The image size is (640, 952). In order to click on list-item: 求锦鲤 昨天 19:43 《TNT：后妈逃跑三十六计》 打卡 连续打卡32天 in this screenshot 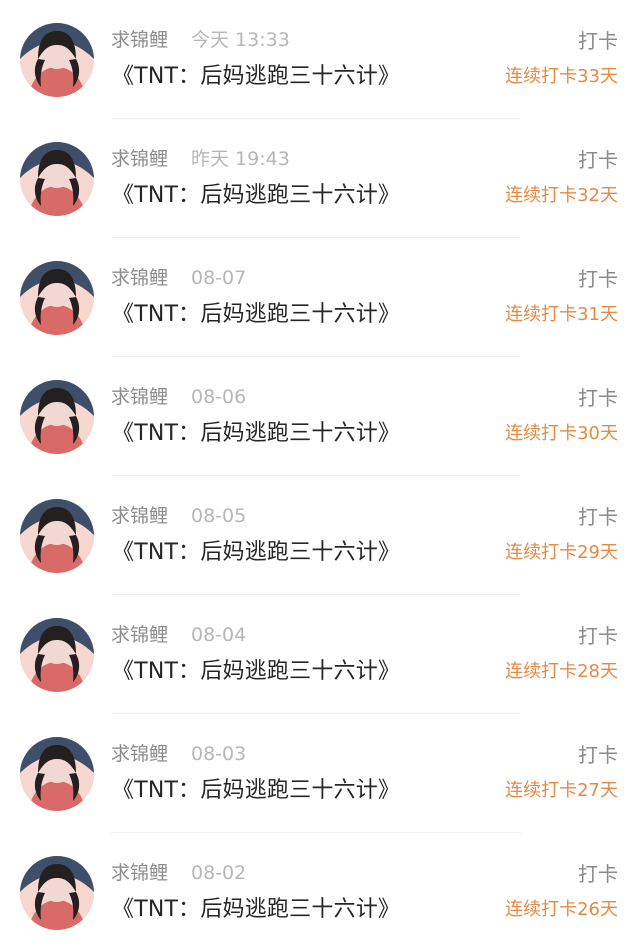, I will do `click(320, 178)`.